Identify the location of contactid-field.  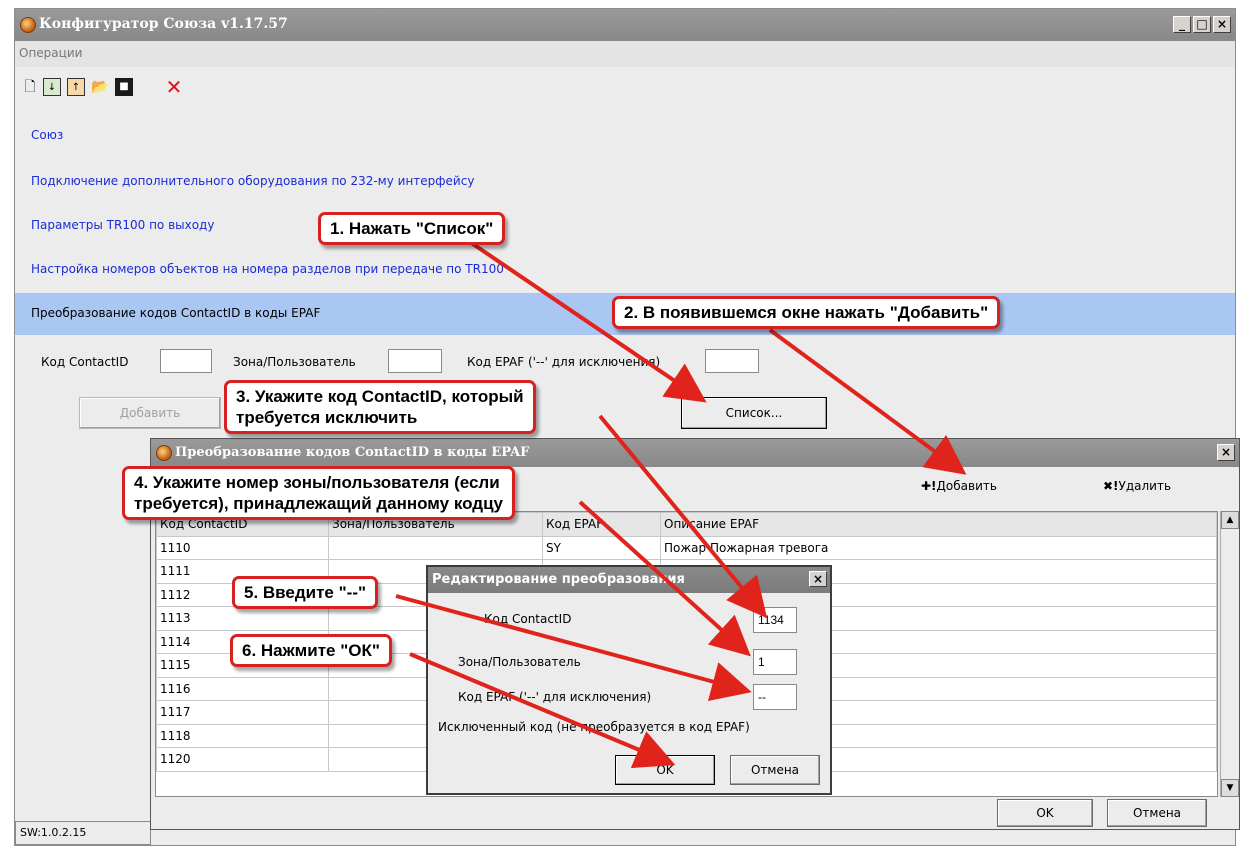
(186, 361).